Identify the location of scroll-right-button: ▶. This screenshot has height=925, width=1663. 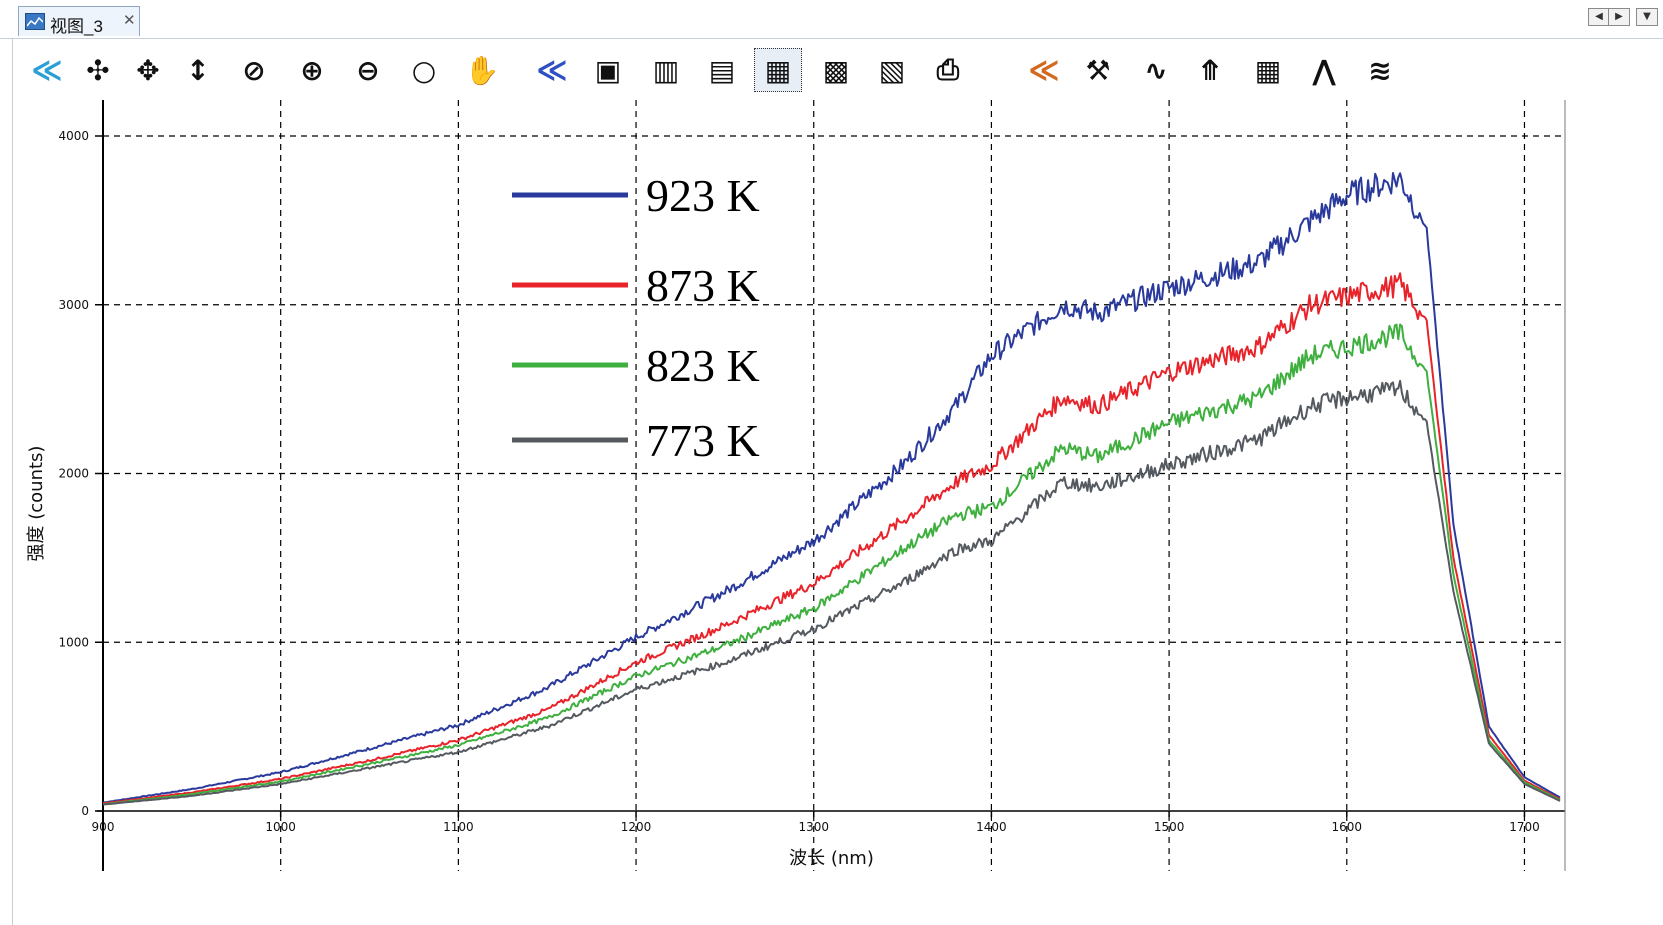
(1619, 17).